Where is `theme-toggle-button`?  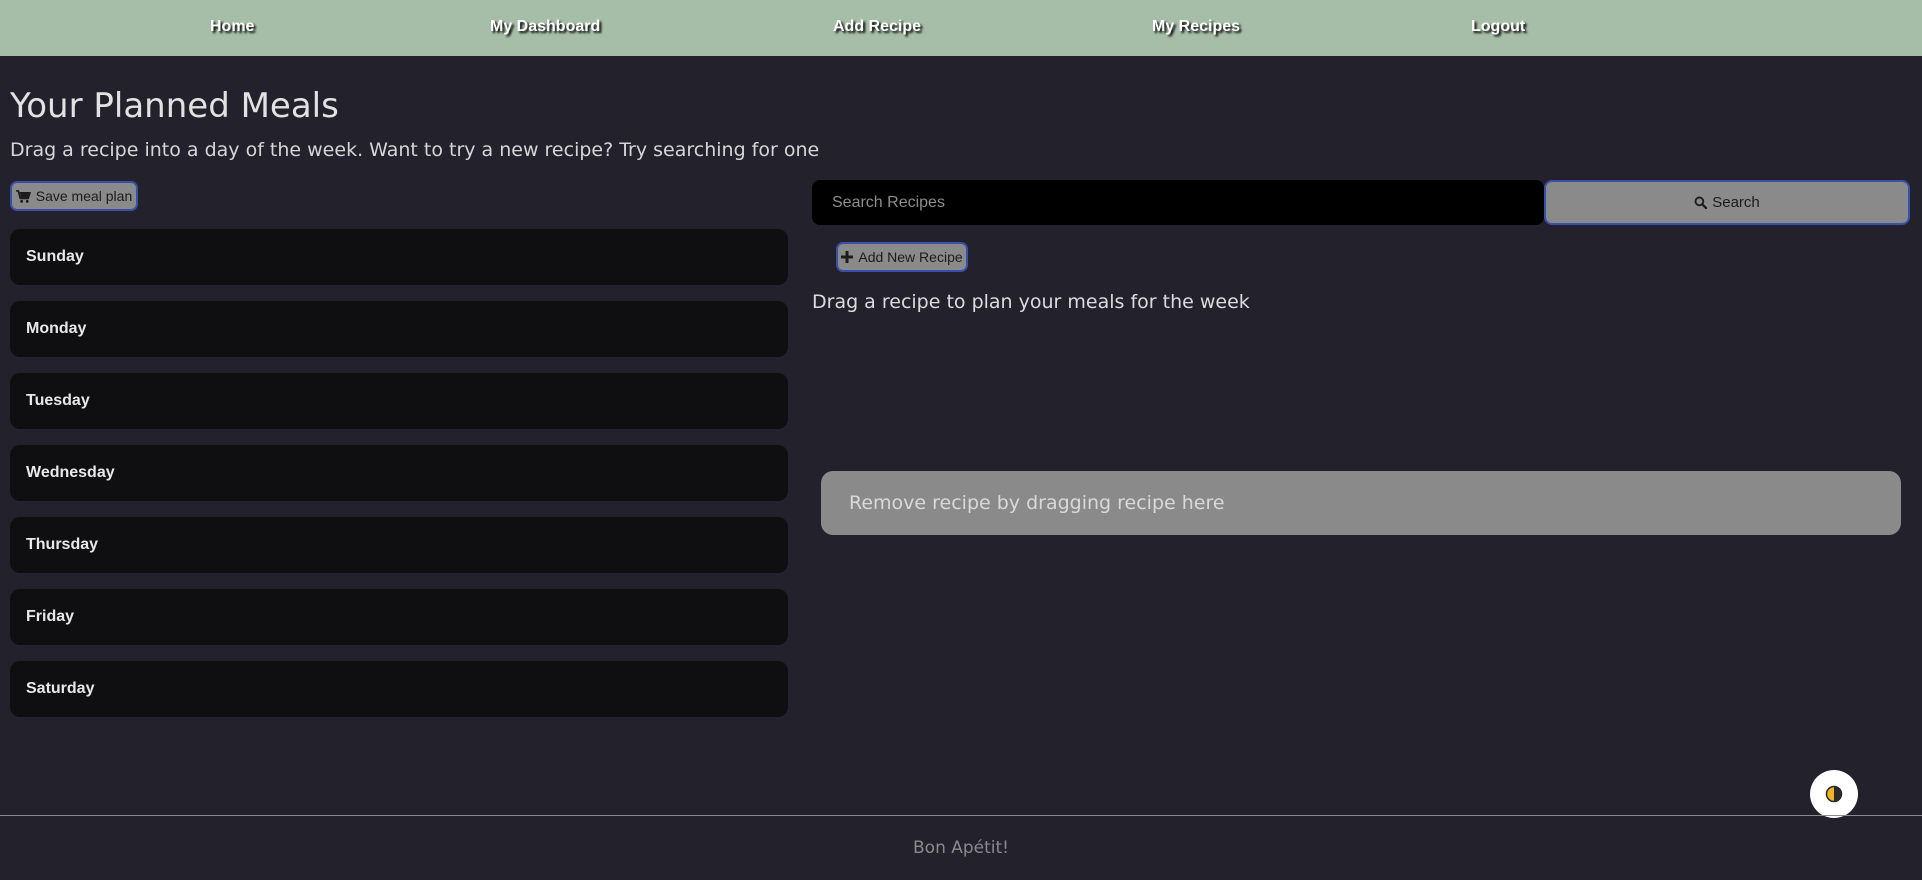
theme-toggle-button is located at coordinates (1834, 794).